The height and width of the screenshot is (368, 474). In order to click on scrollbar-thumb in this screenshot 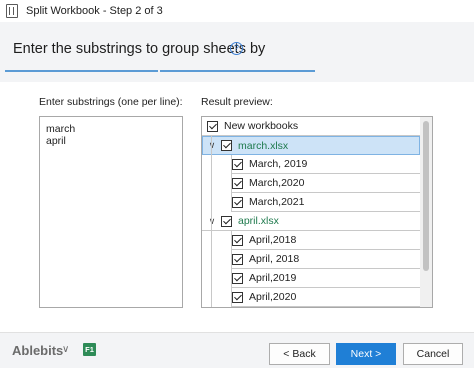, I will do `click(426, 196)`.